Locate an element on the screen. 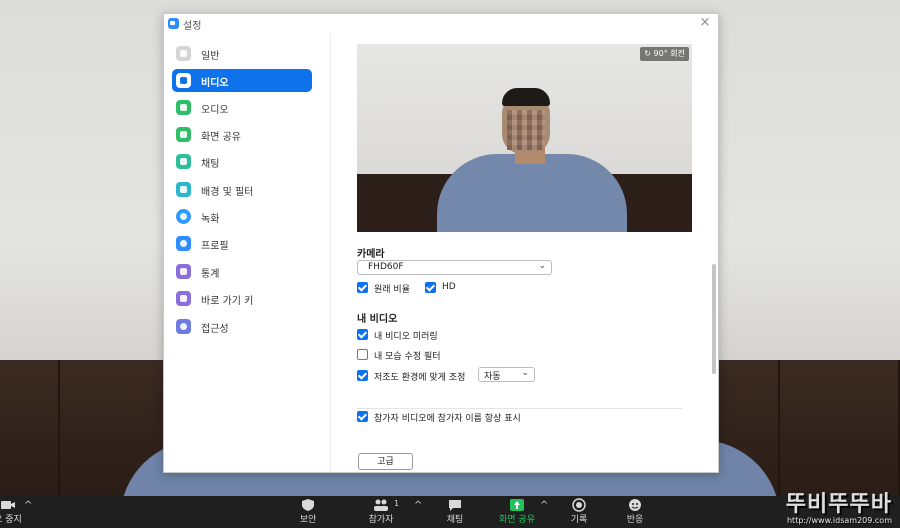 The width and height of the screenshot is (900, 528). watermark: 뚜비뚜뚜바 http://www.idsam209.com is located at coordinates (802, 509).